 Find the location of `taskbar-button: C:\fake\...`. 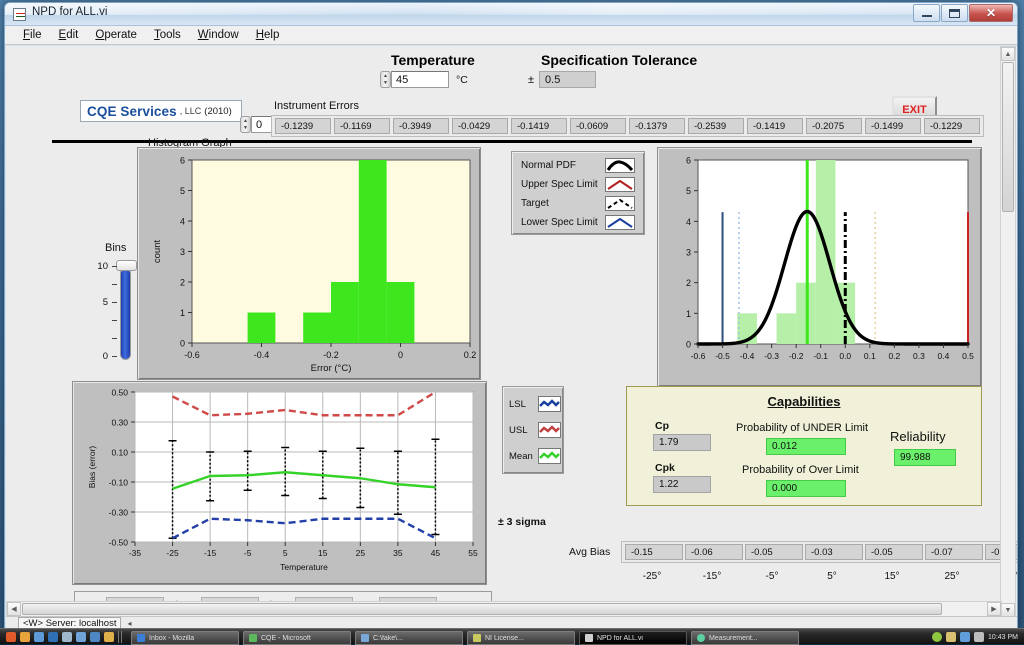

taskbar-button: C:\fake\... is located at coordinates (409, 638).